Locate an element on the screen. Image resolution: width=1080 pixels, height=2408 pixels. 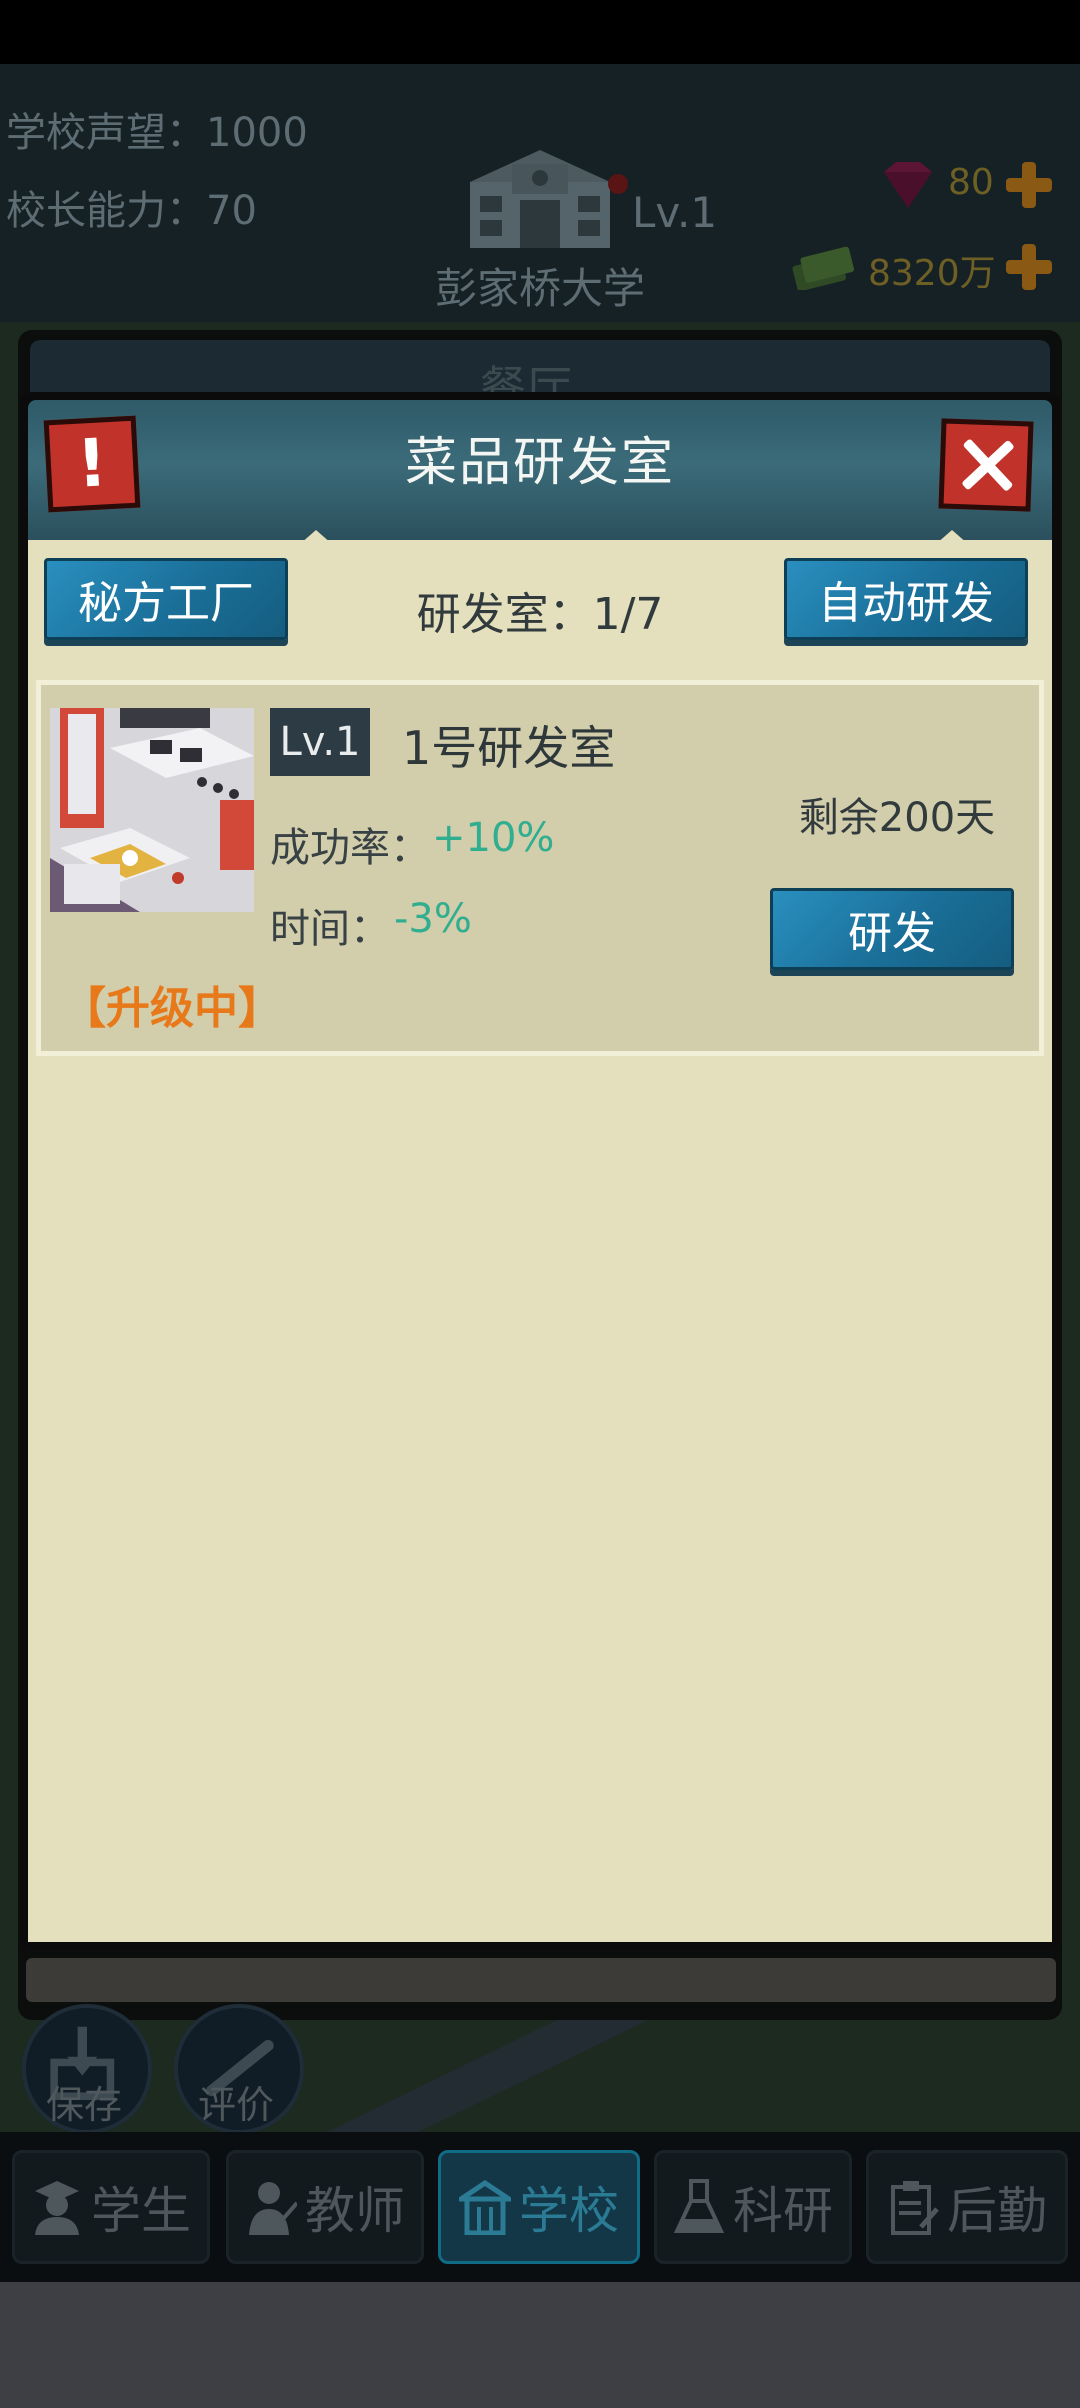
school-name: 彭家桥大学 is located at coordinates (539, 288).